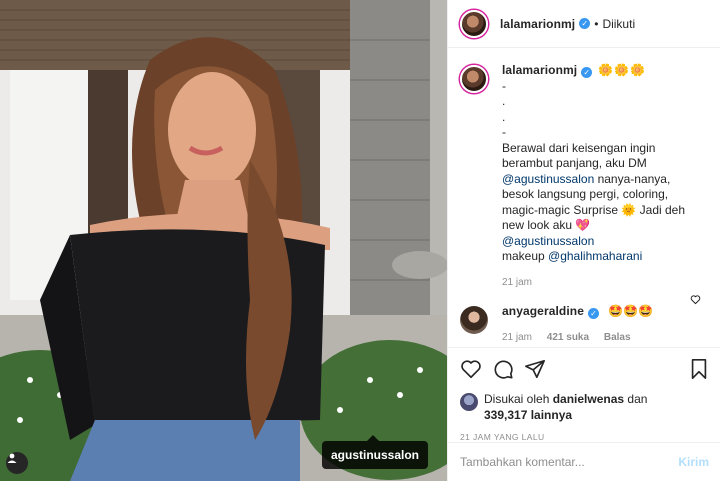 This screenshot has width=720, height=481. Describe the element at coordinates (629, 209) in the screenshot. I see `sun-emoji: 🌞` at that location.